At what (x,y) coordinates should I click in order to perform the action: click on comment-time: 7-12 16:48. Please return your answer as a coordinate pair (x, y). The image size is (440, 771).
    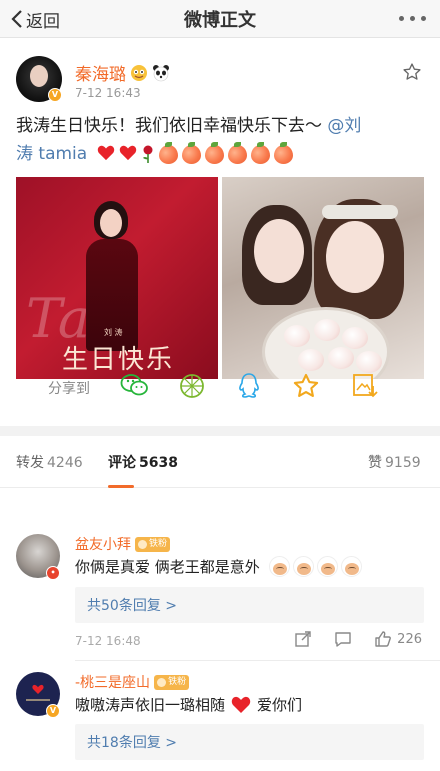
    Looking at the image, I should click on (108, 641).